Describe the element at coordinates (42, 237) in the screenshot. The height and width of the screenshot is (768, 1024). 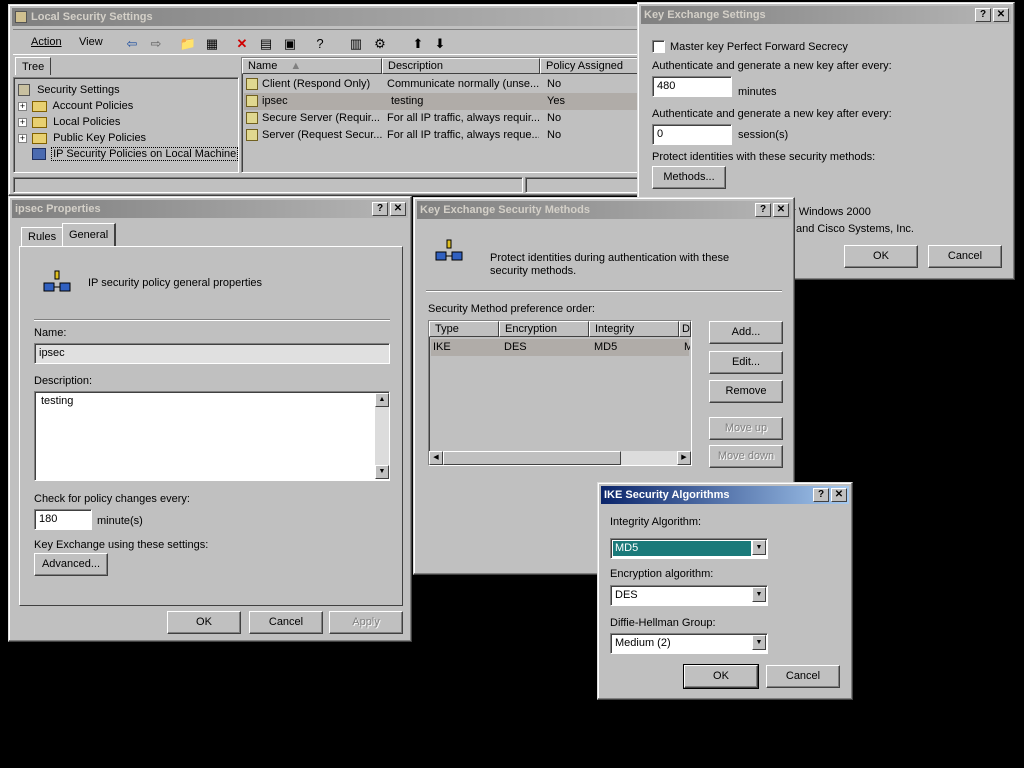
I see `tab-rules: Rules` at that location.